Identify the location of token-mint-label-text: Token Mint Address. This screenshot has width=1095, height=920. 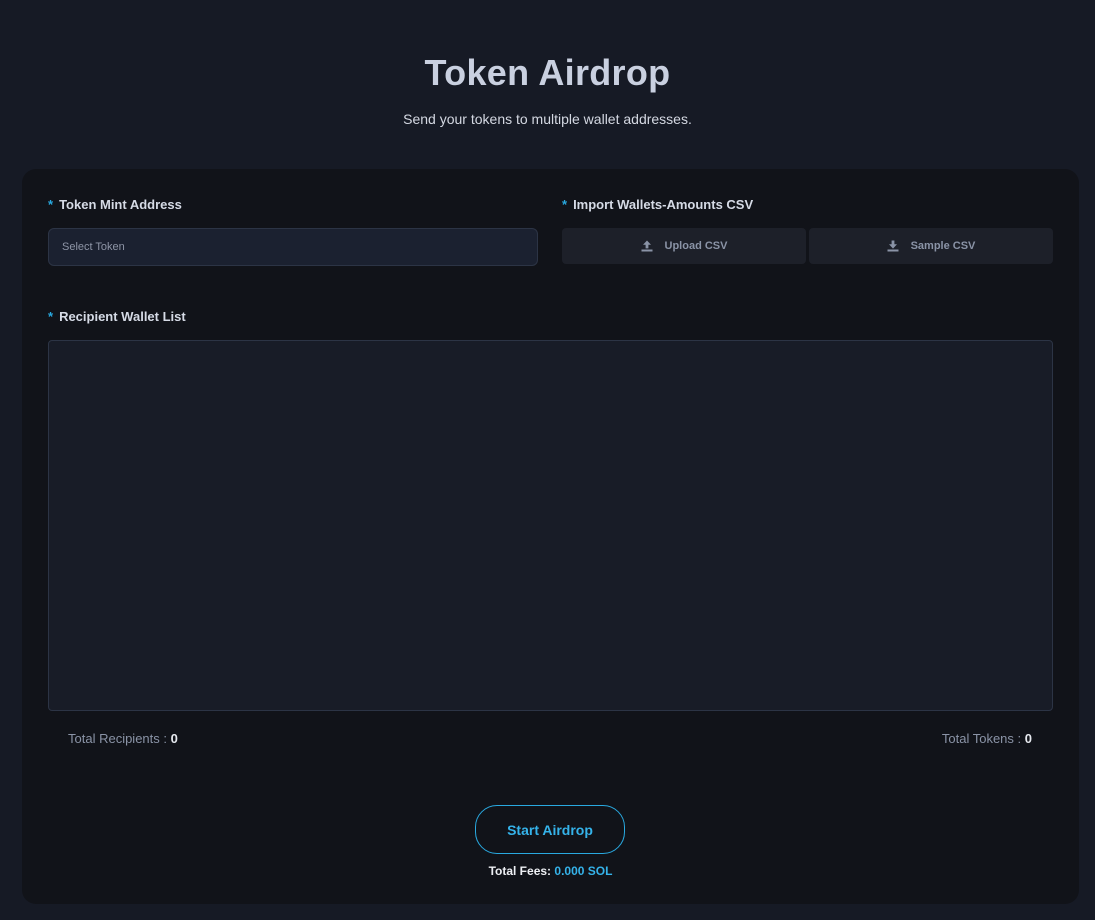
(120, 204).